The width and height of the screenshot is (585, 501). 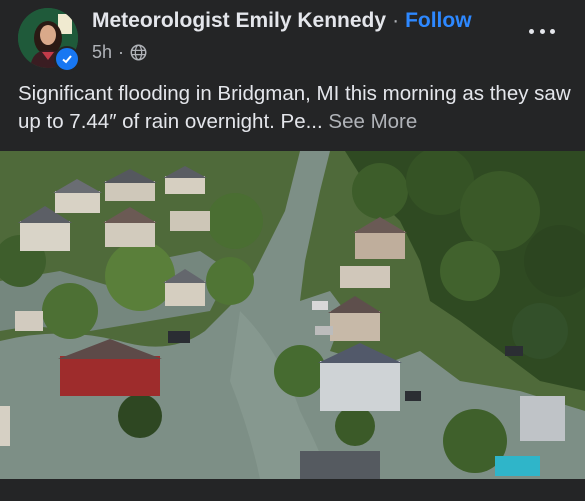 What do you see at coordinates (292, 490) in the screenshot?
I see `post-footer` at bounding box center [292, 490].